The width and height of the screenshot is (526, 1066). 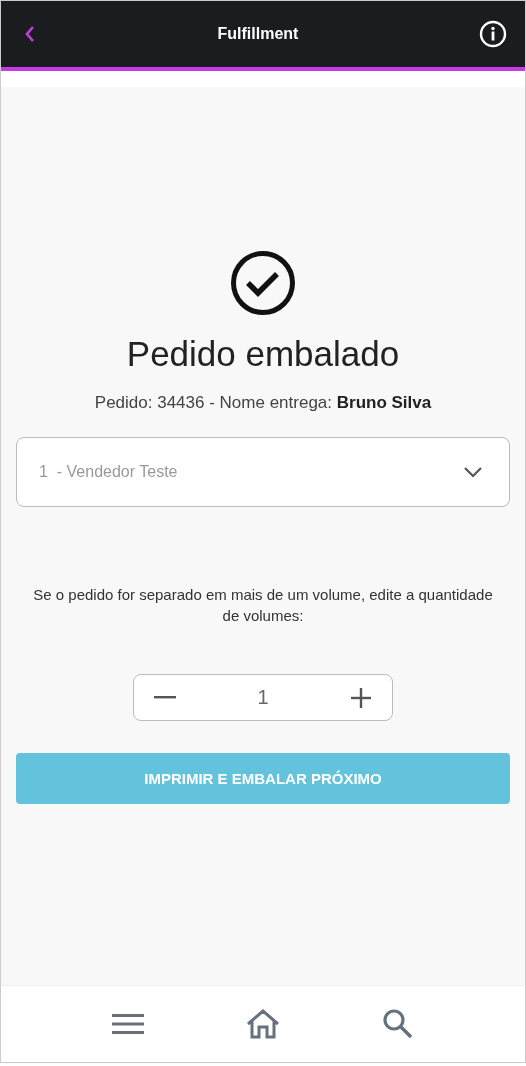 What do you see at coordinates (263, 605) in the screenshot?
I see `volume-instruction: Se o pedido for separado em mais de um volume, edite a quantidade de volumes:` at bounding box center [263, 605].